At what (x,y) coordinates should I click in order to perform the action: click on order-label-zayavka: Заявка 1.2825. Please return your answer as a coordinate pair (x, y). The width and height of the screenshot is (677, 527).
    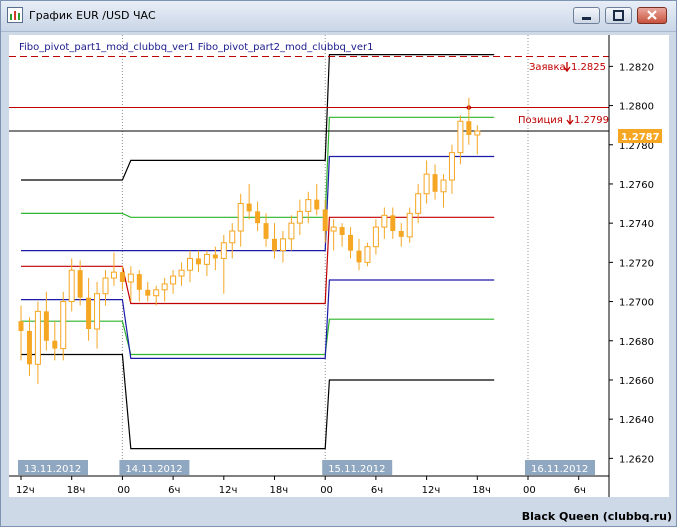
    Looking at the image, I should click on (567, 67).